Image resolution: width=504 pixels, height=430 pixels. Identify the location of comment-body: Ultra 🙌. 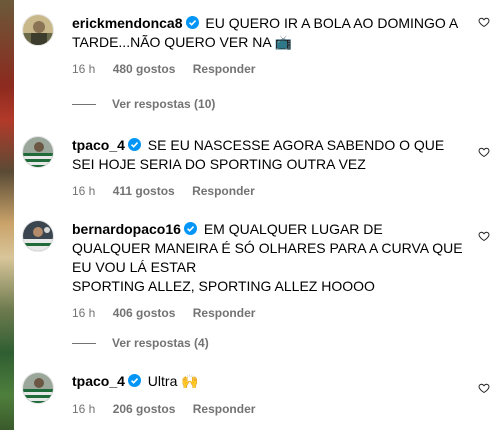
(171, 381).